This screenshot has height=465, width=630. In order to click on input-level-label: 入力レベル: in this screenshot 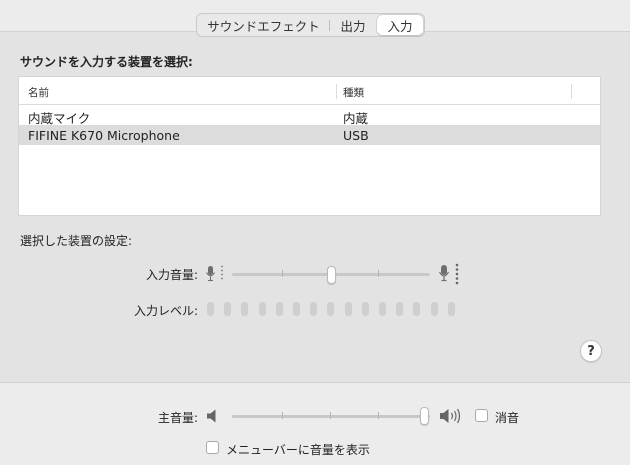, I will do `click(165, 311)`.